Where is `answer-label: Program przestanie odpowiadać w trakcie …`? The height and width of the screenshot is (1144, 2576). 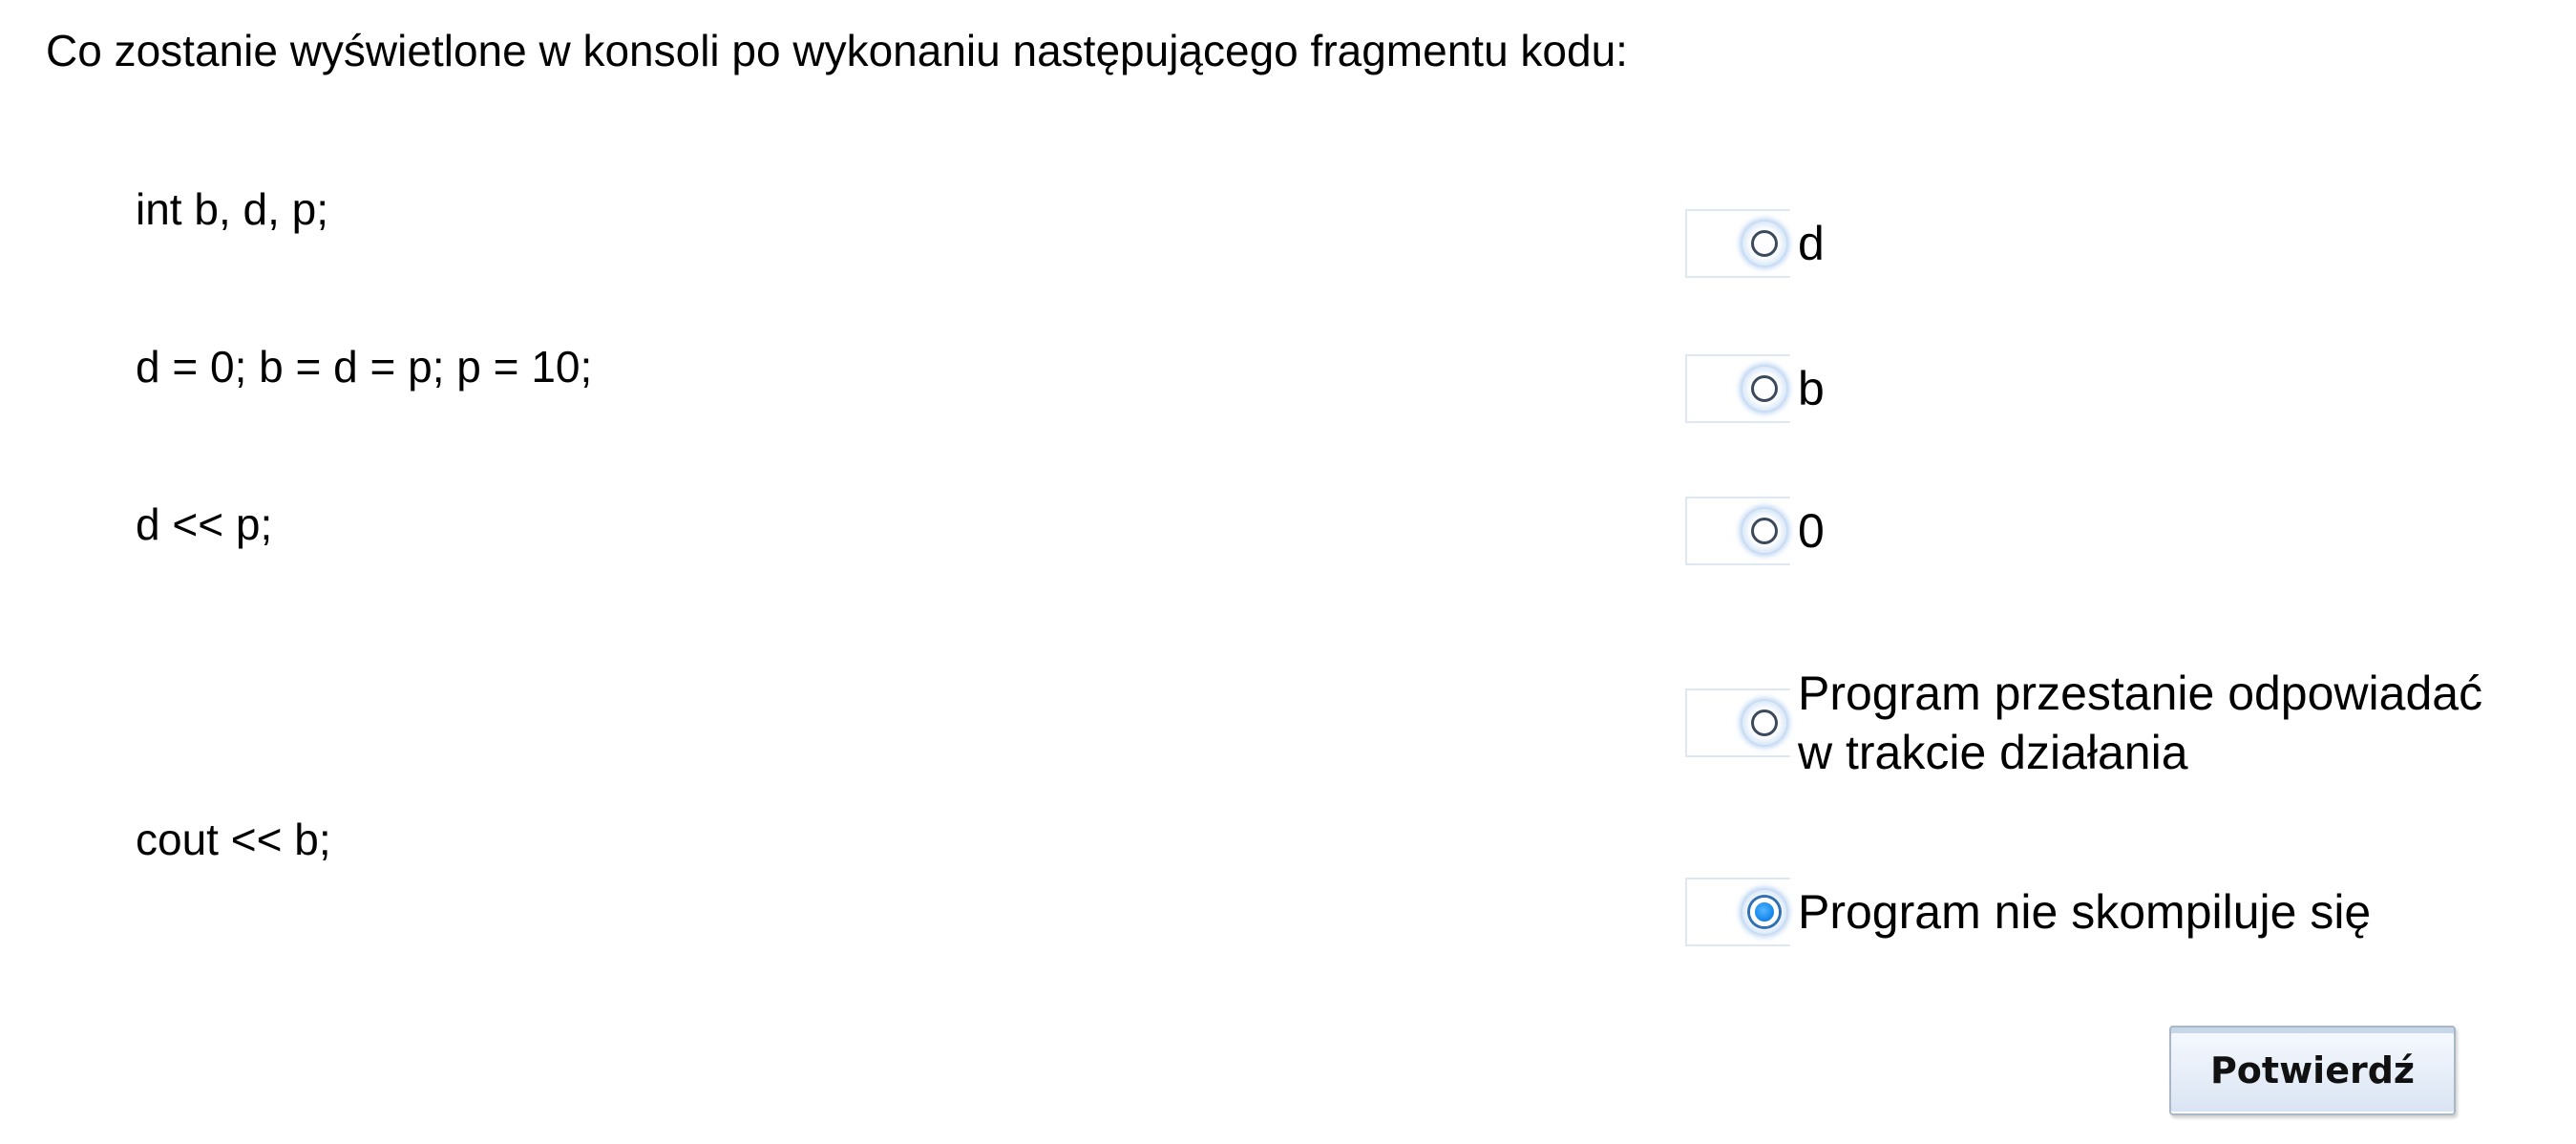 answer-label: Program przestanie odpowiadać w trakcie … is located at coordinates (2140, 723).